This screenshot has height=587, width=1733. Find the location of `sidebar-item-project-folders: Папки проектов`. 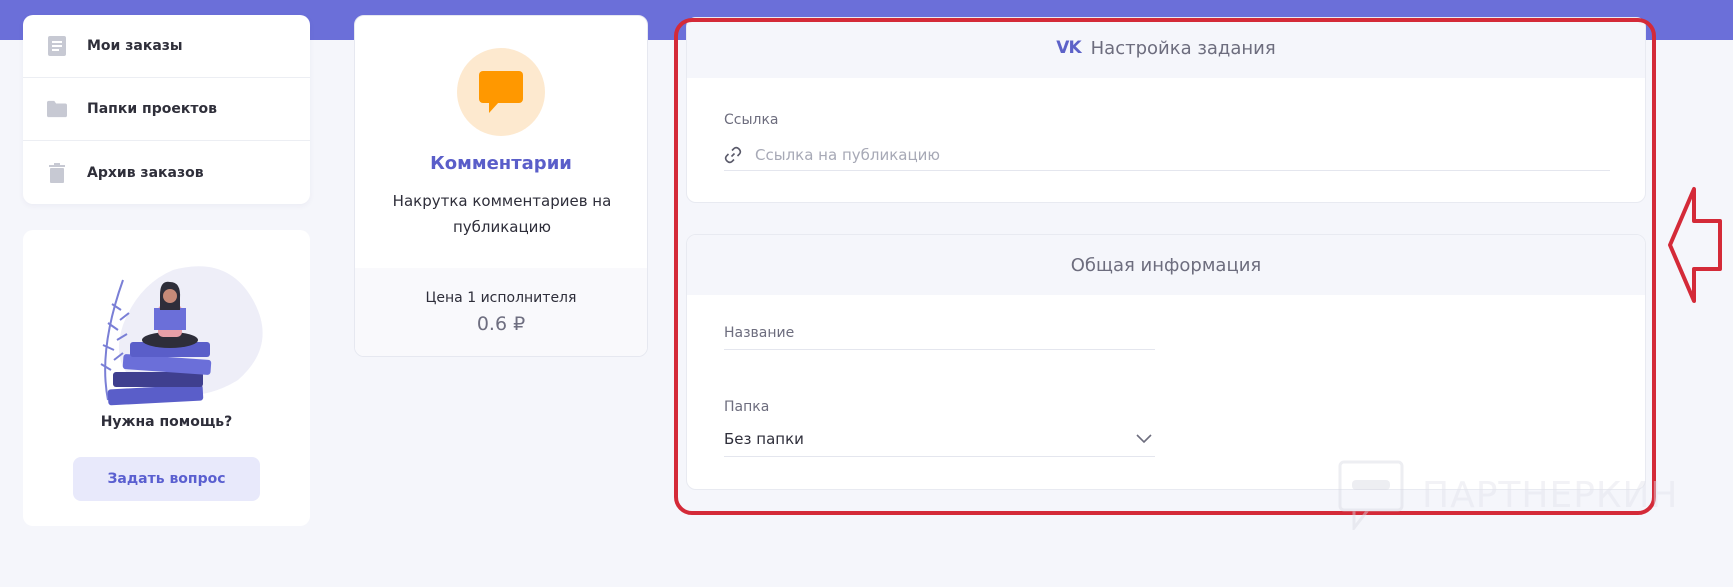

sidebar-item-project-folders: Папки проектов is located at coordinates (166, 109).